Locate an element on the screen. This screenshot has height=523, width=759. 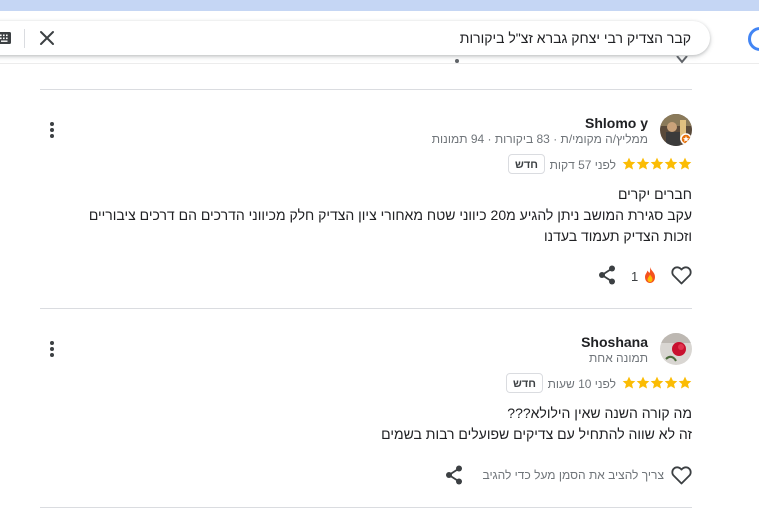
search-separator is located at coordinates (24, 38).